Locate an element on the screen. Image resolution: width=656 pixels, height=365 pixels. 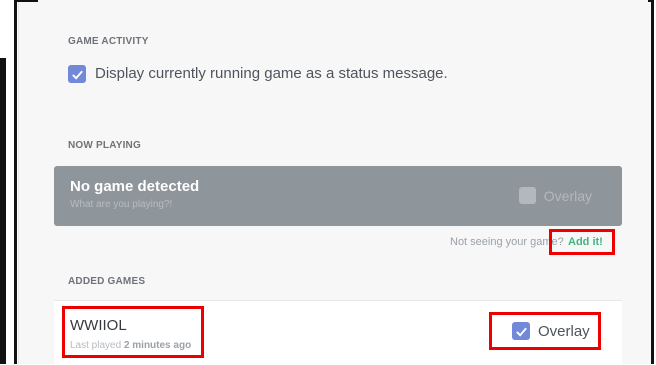
left-window-edge is located at coordinates (3, 211).